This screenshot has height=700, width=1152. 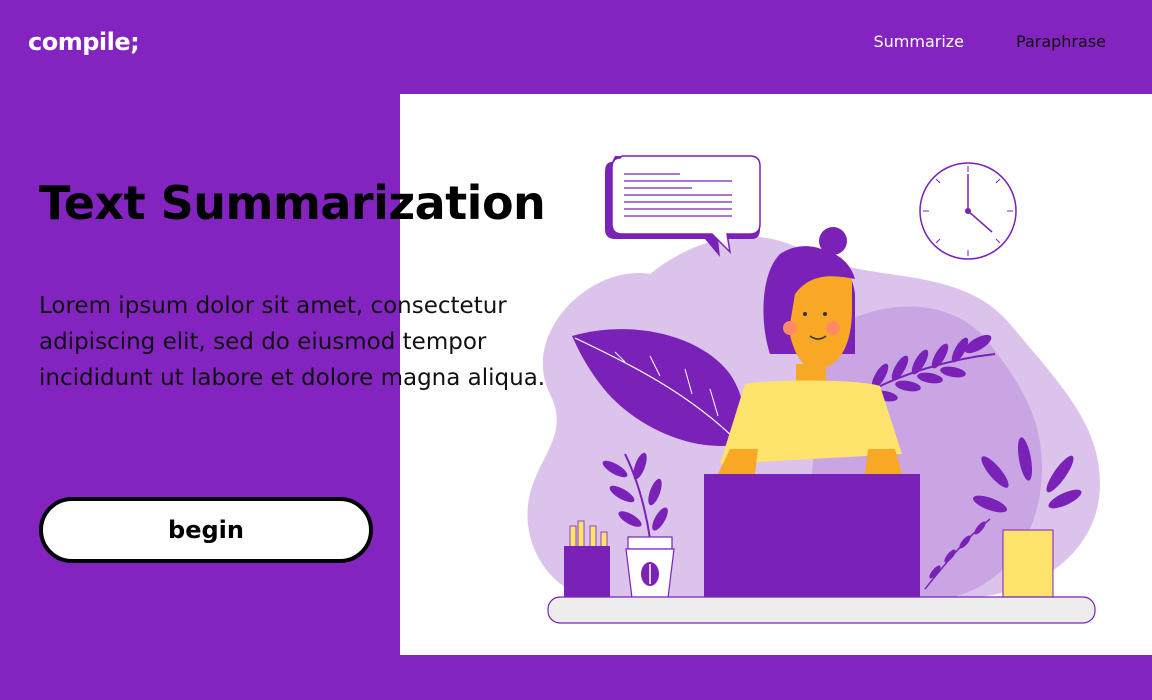 What do you see at coordinates (918, 41) in the screenshot?
I see `nav-summarize-link: Summarize` at bounding box center [918, 41].